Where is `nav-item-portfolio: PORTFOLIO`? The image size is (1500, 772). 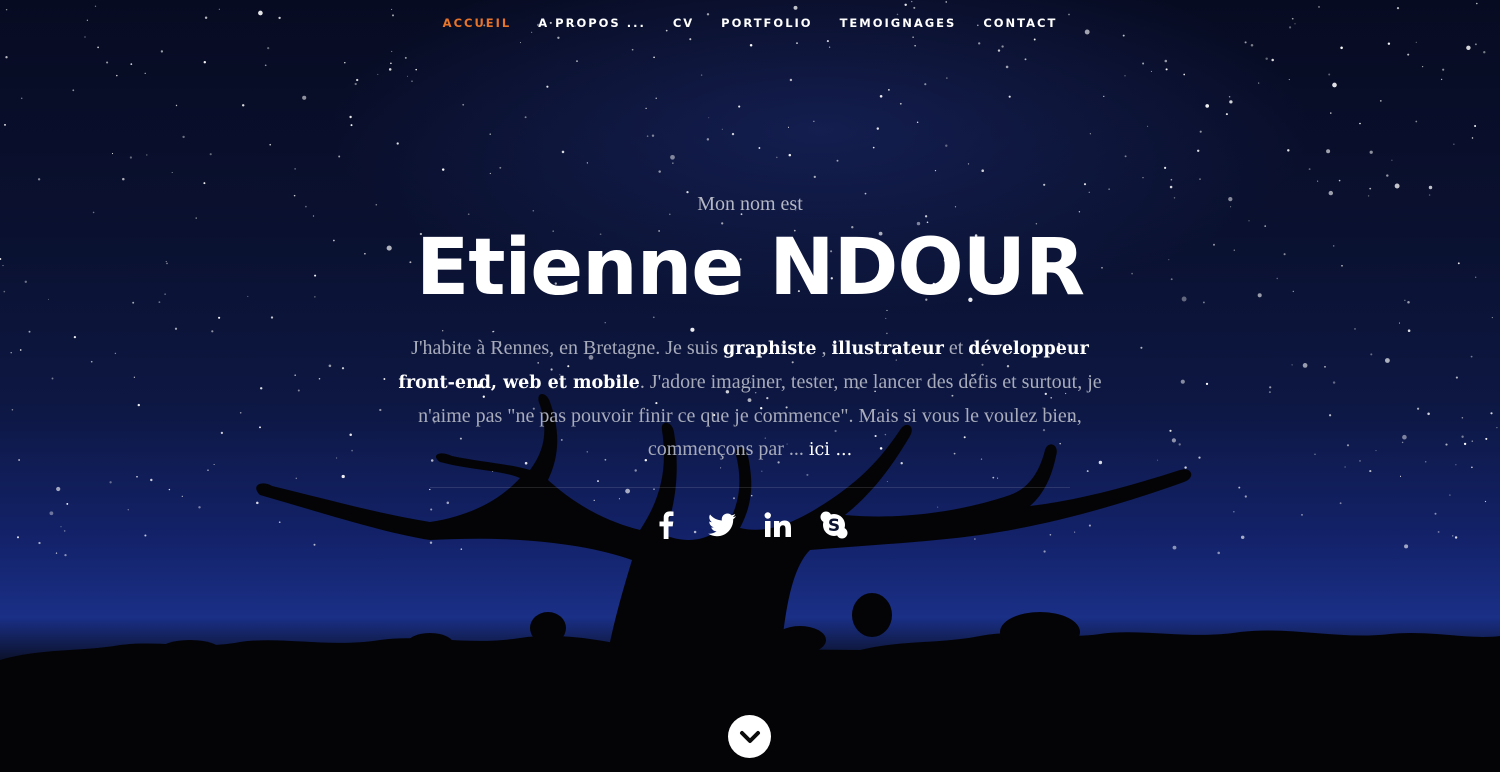
nav-item-portfolio: PORTFOLIO is located at coordinates (766, 23).